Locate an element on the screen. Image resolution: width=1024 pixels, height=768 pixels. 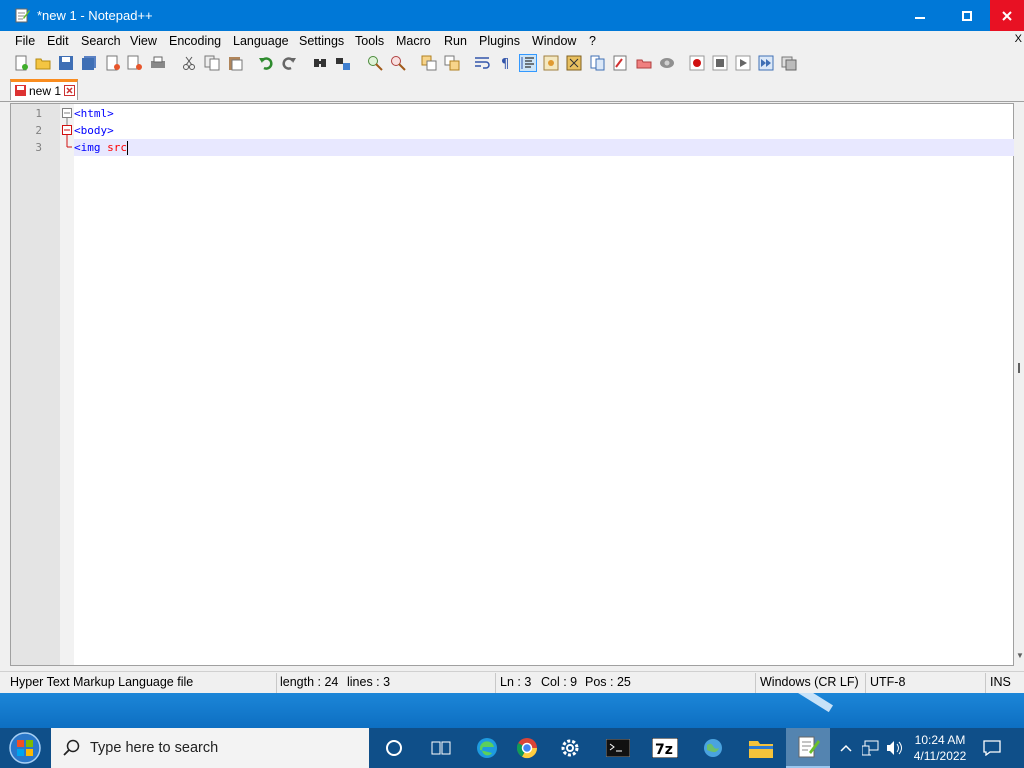
taskbar-chrome is located at coordinates (527, 748).